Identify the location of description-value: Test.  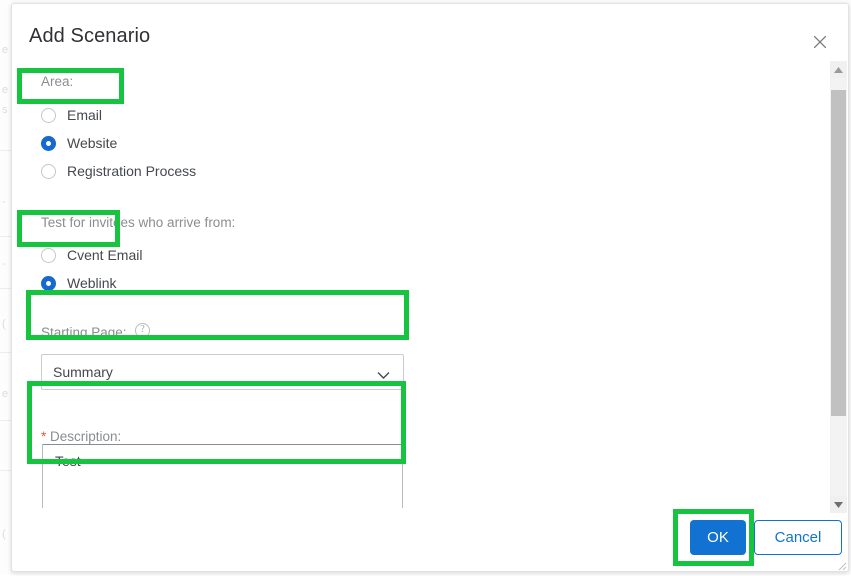
(68, 461).